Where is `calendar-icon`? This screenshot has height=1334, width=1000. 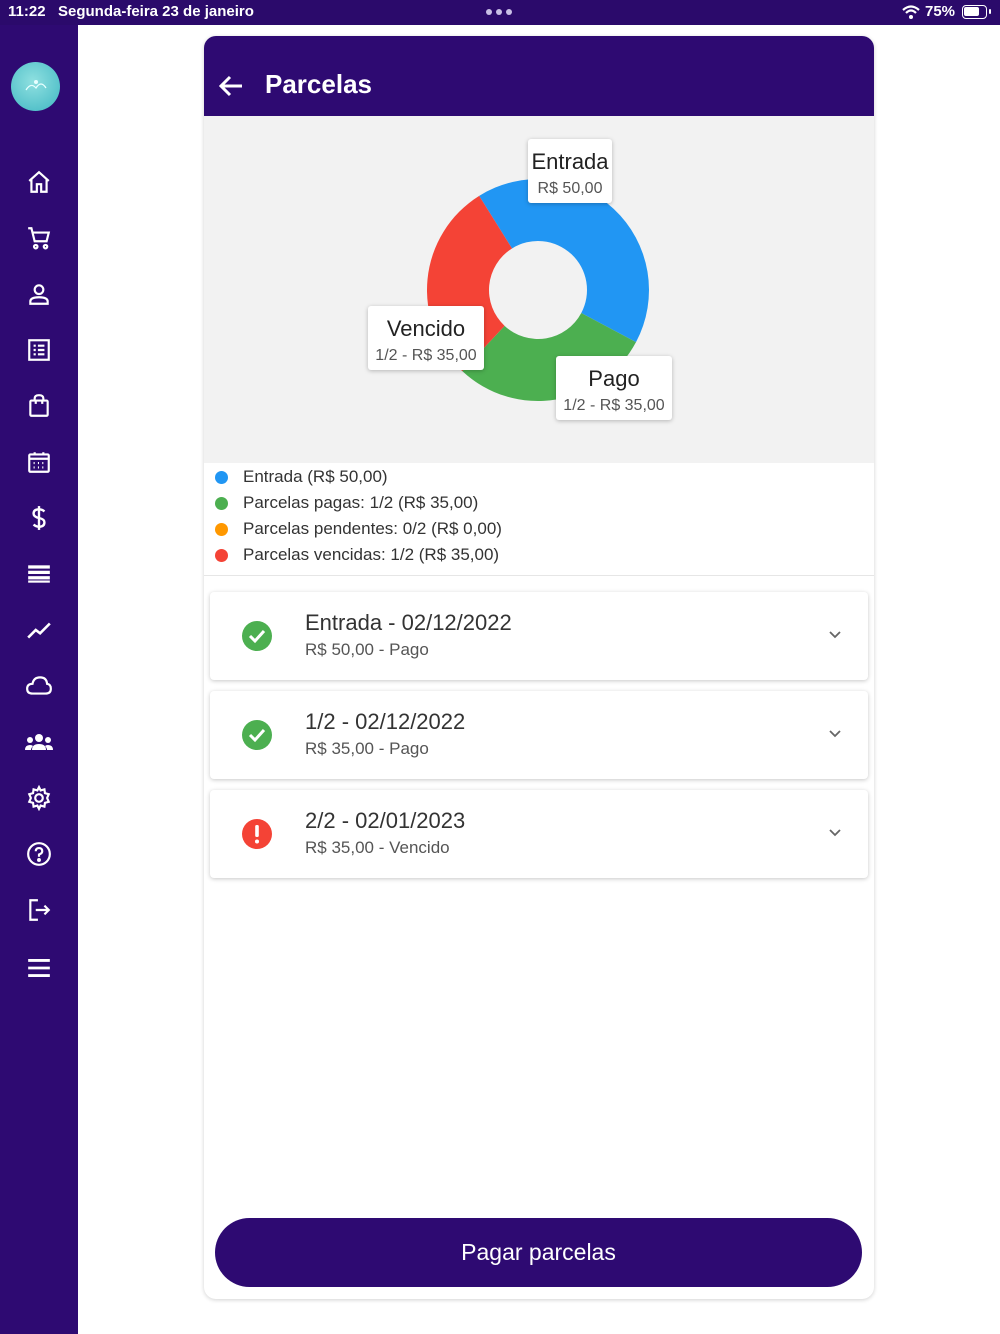
calendar-icon is located at coordinates (39, 462).